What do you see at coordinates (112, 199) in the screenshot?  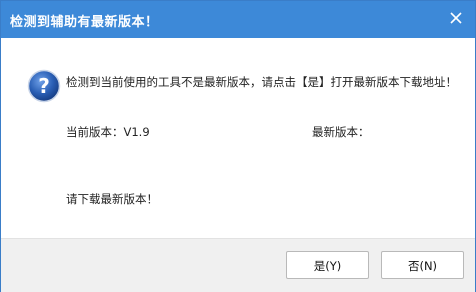 I see `download-prompt: 请下载最新版本！` at bounding box center [112, 199].